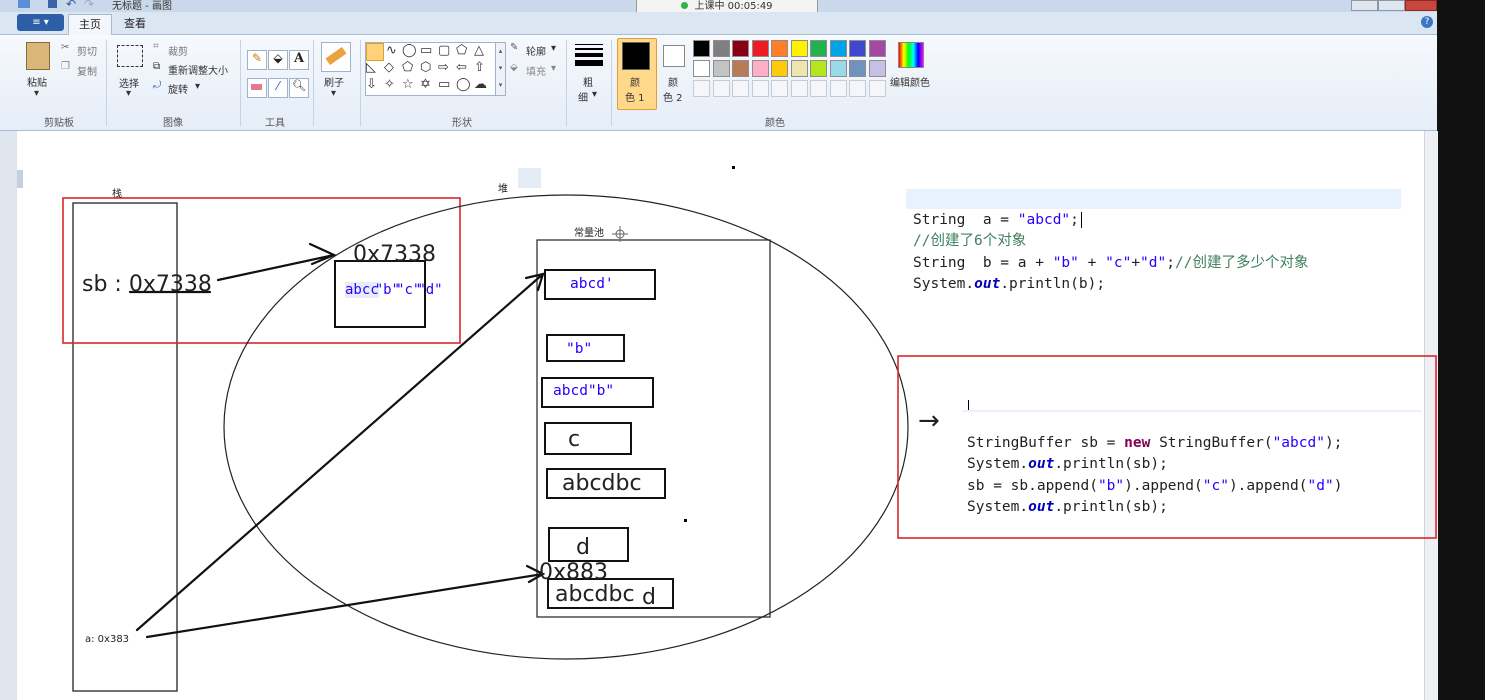 The image size is (1485, 700). What do you see at coordinates (991, 219) in the screenshot?
I see `code-token: a =` at bounding box center [991, 219].